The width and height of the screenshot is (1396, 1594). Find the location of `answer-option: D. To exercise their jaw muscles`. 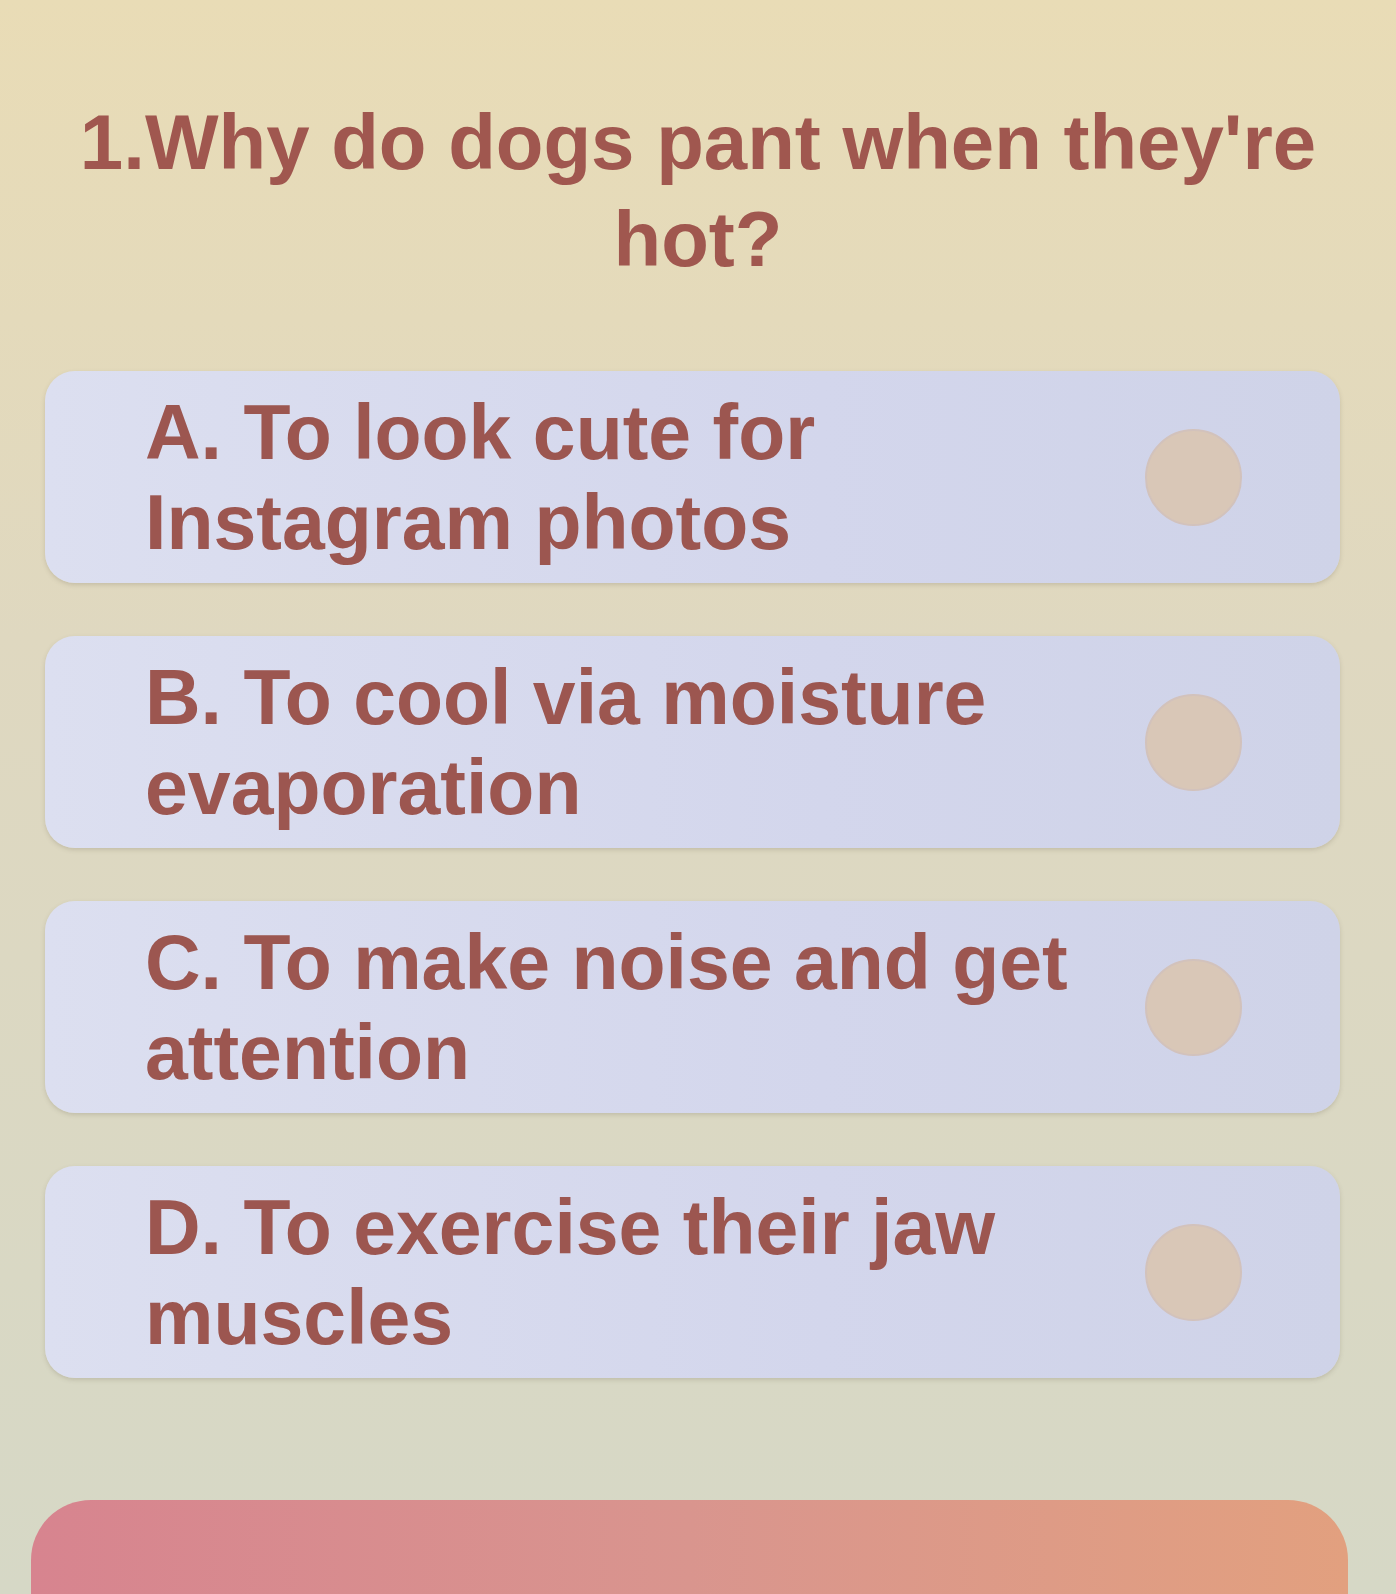

answer-option: D. To exercise their jaw muscles is located at coordinates (692, 1272).